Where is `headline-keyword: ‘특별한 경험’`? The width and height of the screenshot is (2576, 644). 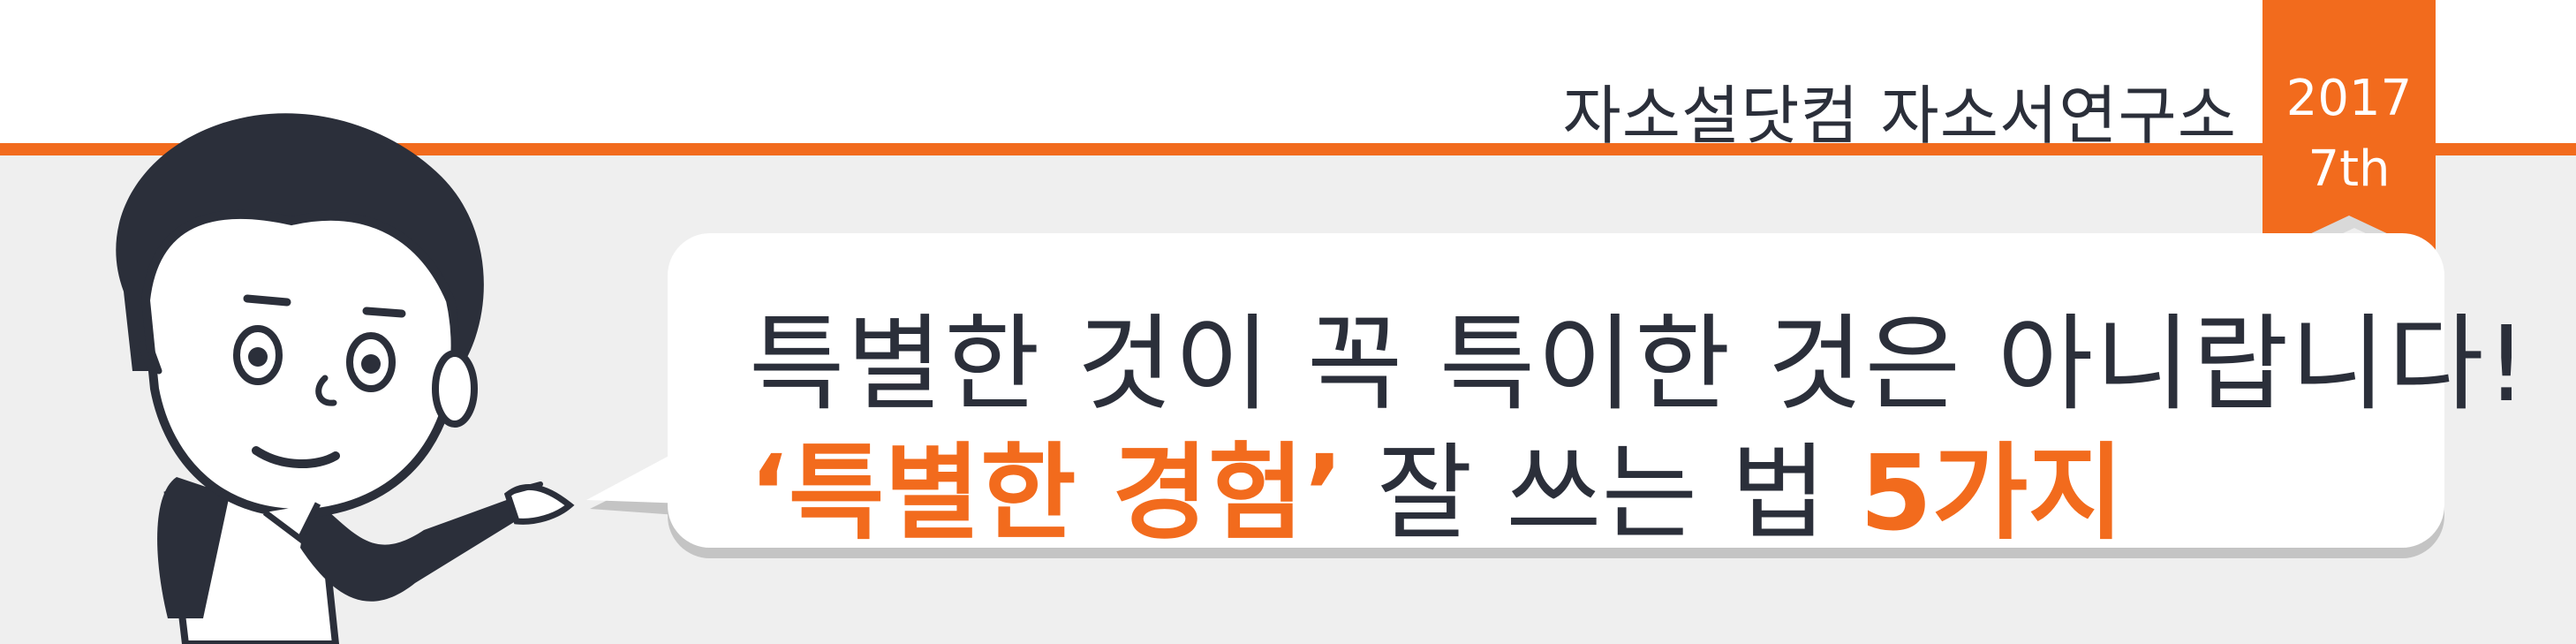
headline-keyword: ‘특별한 경험’ is located at coordinates (1046, 493).